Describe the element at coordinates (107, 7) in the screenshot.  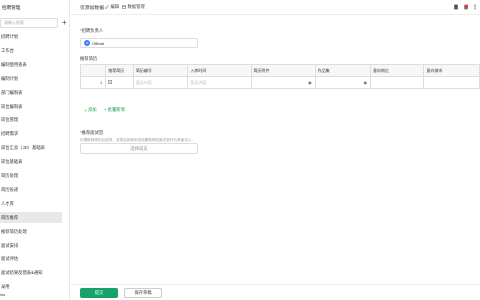
I see `pencil-icon` at that location.